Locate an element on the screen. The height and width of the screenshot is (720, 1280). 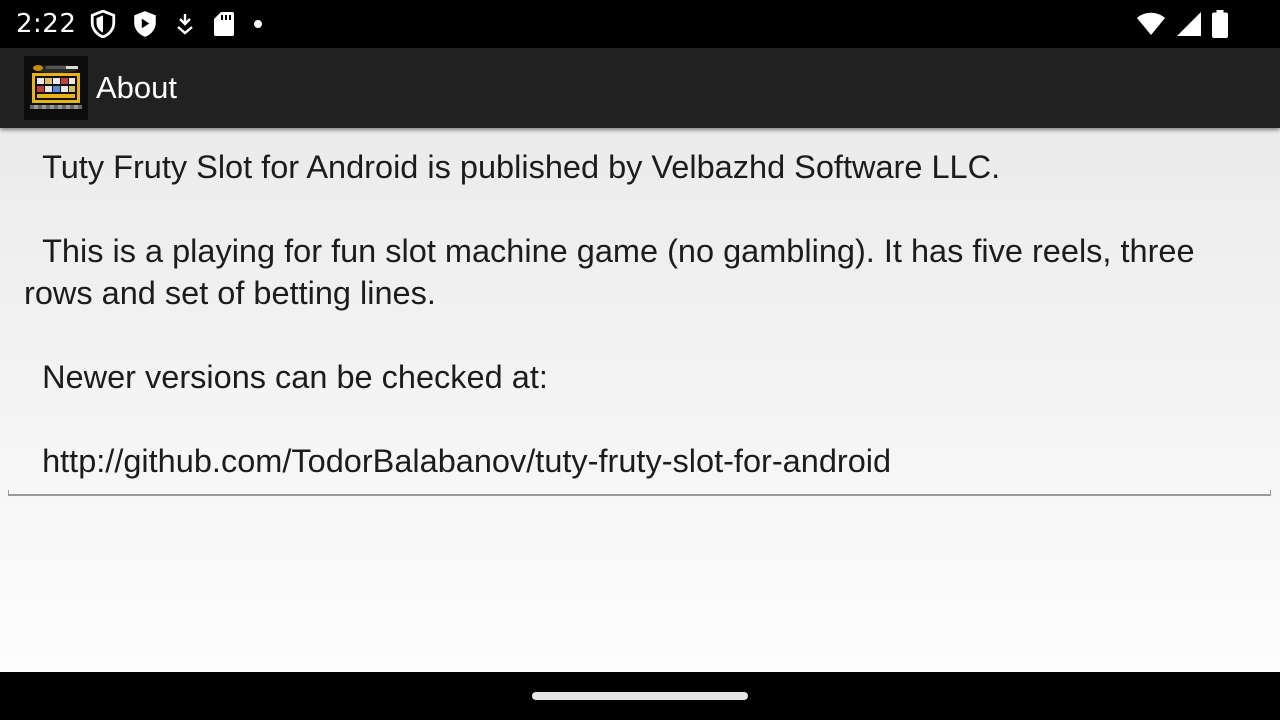
download-icon is located at coordinates (185, 24).